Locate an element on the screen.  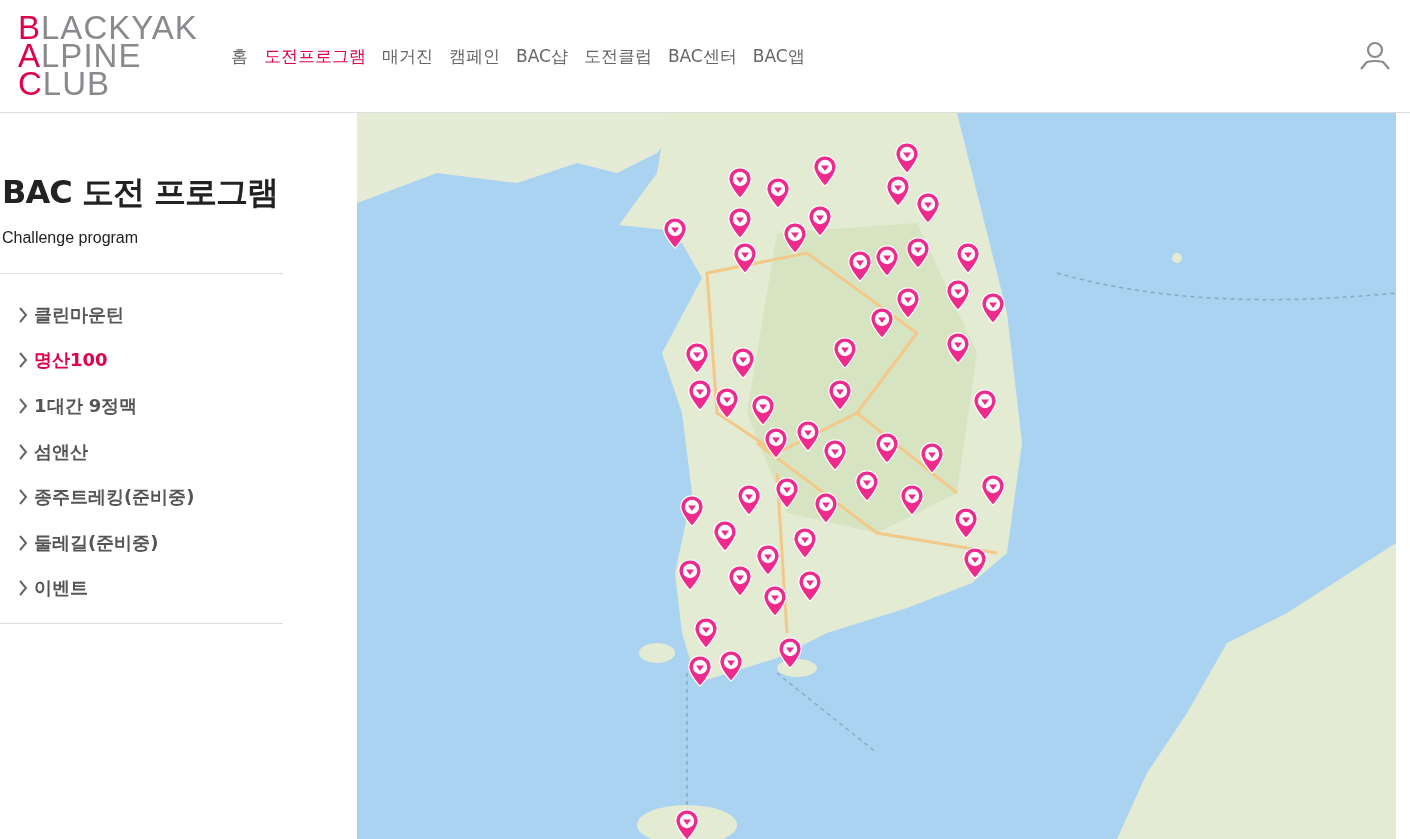
nav-link: 도전클럽 is located at coordinates (617, 56).